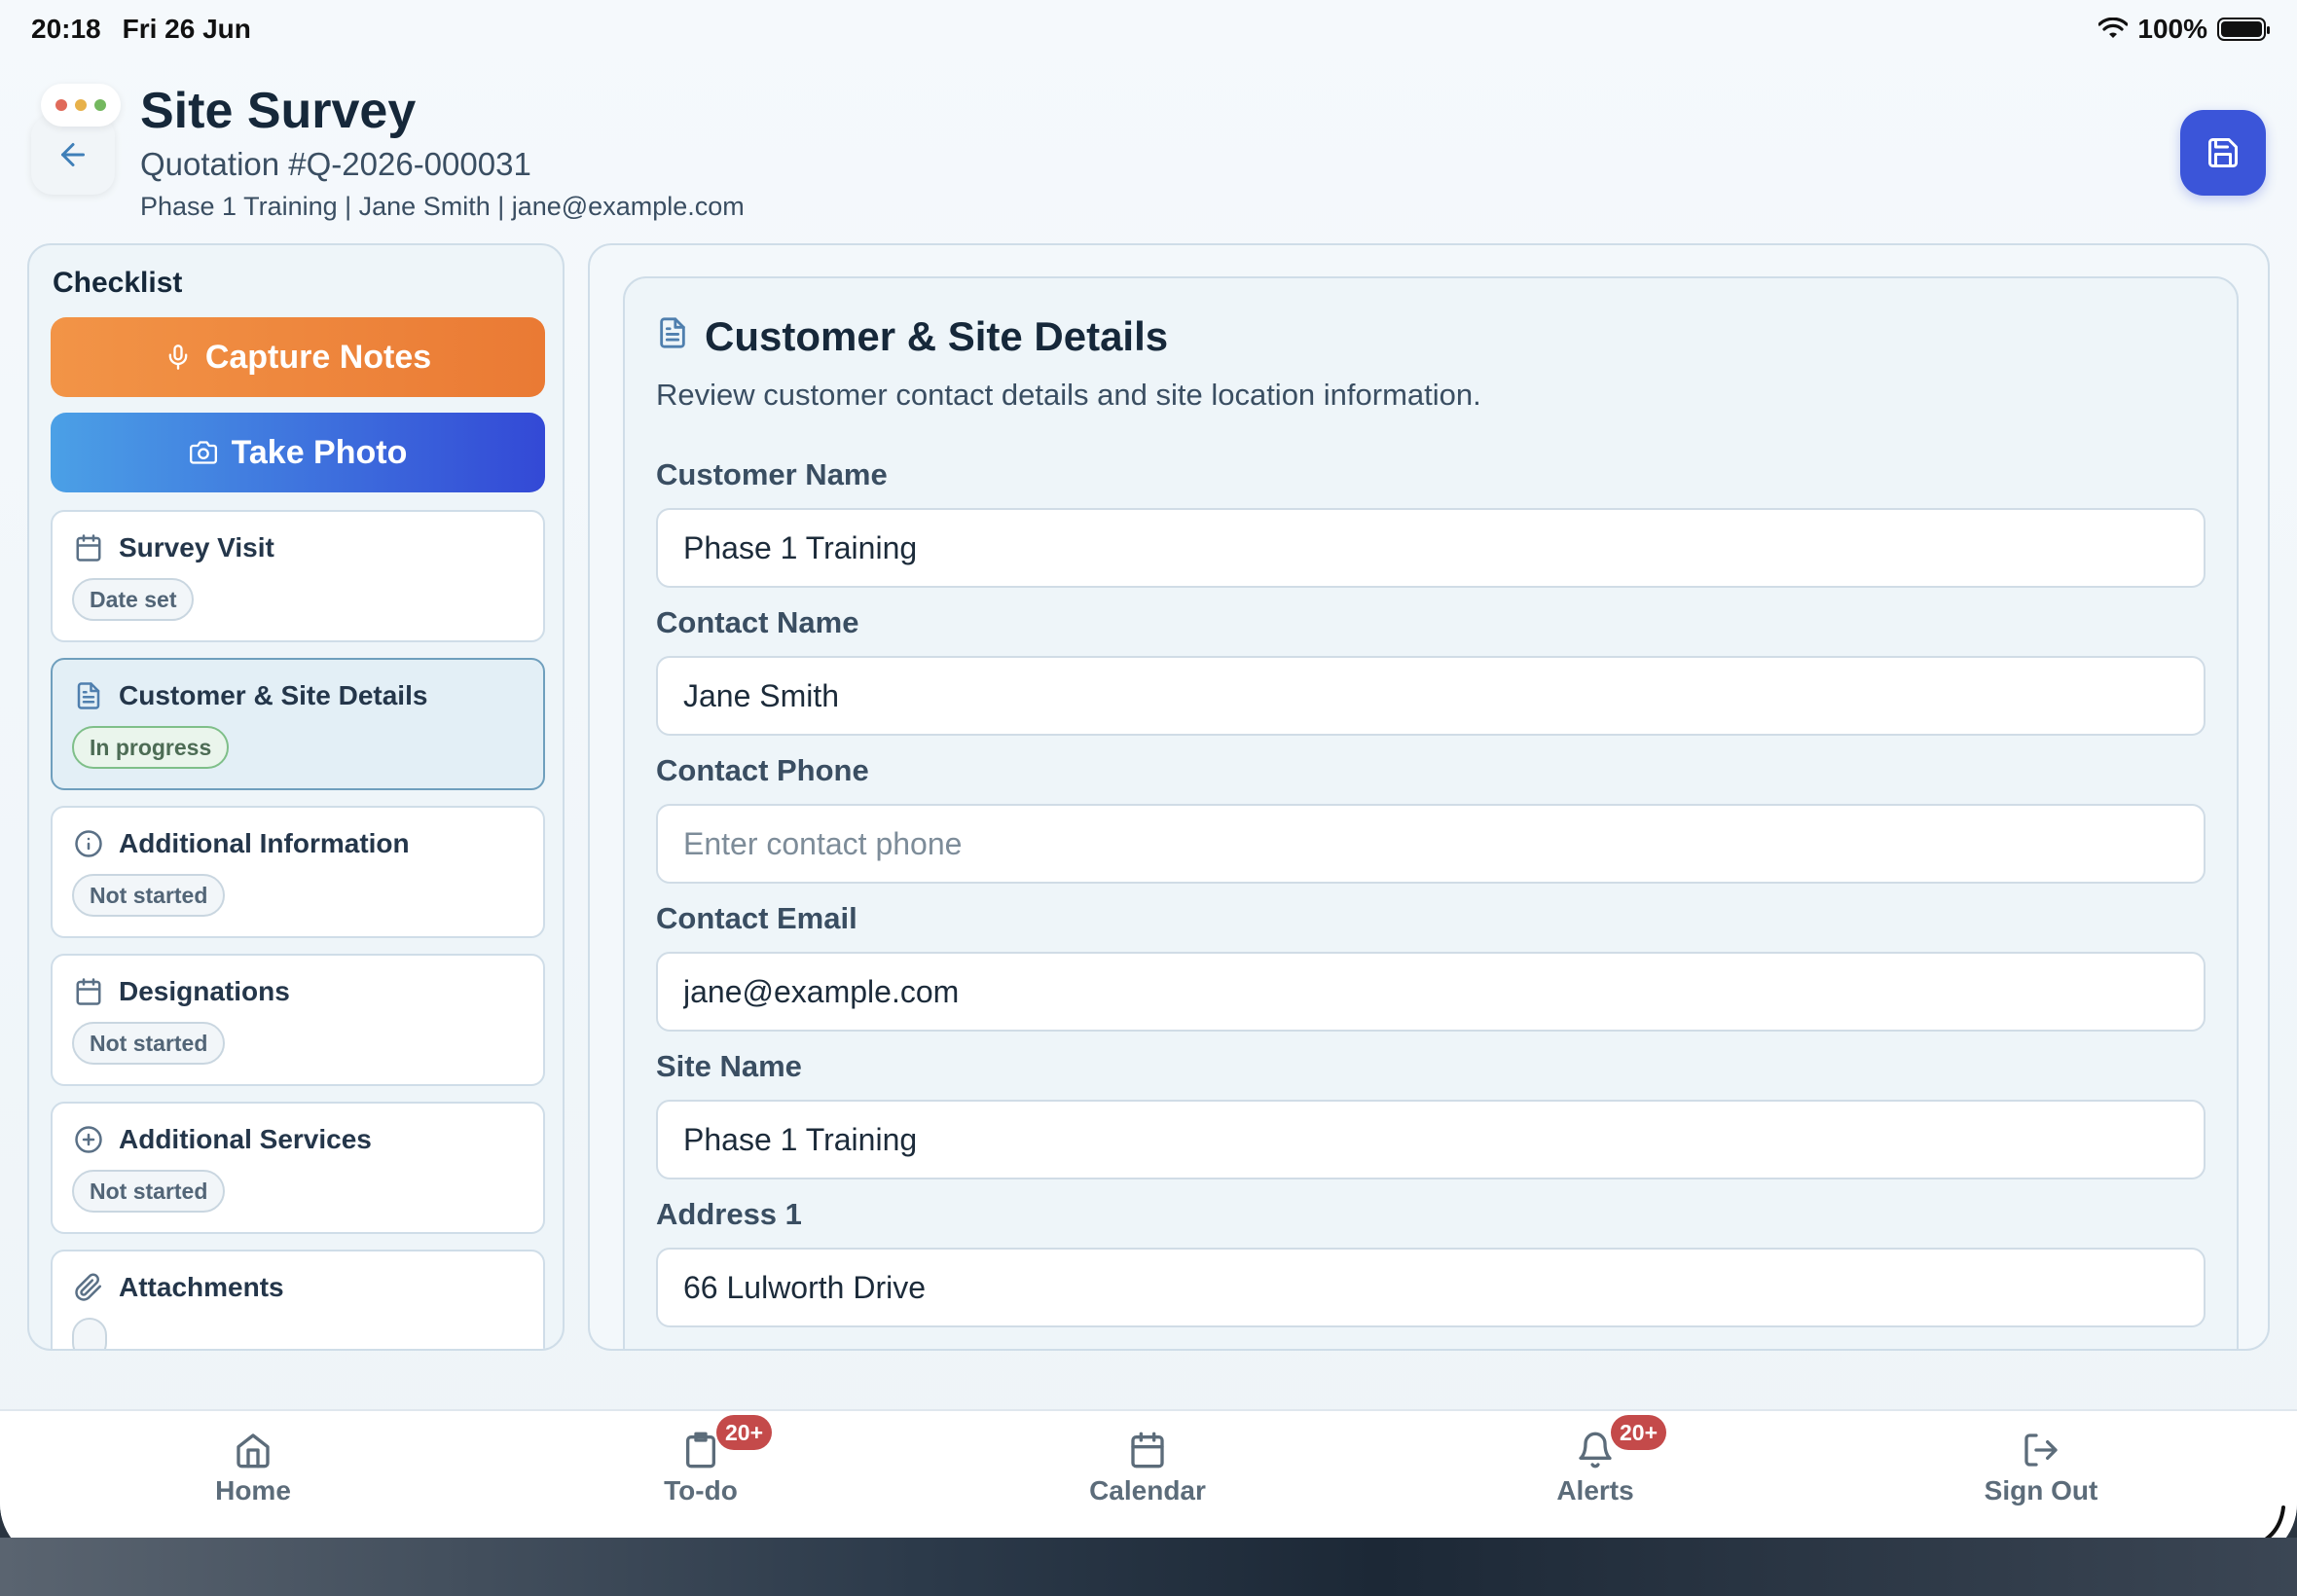 The image size is (2297, 1596). What do you see at coordinates (88, 1287) in the screenshot?
I see `paperclip-icon` at bounding box center [88, 1287].